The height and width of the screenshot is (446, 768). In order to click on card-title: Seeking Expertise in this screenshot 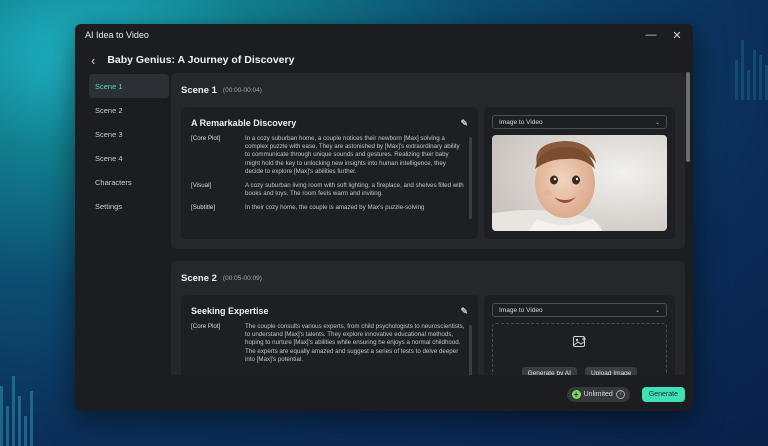, I will do `click(230, 311)`.